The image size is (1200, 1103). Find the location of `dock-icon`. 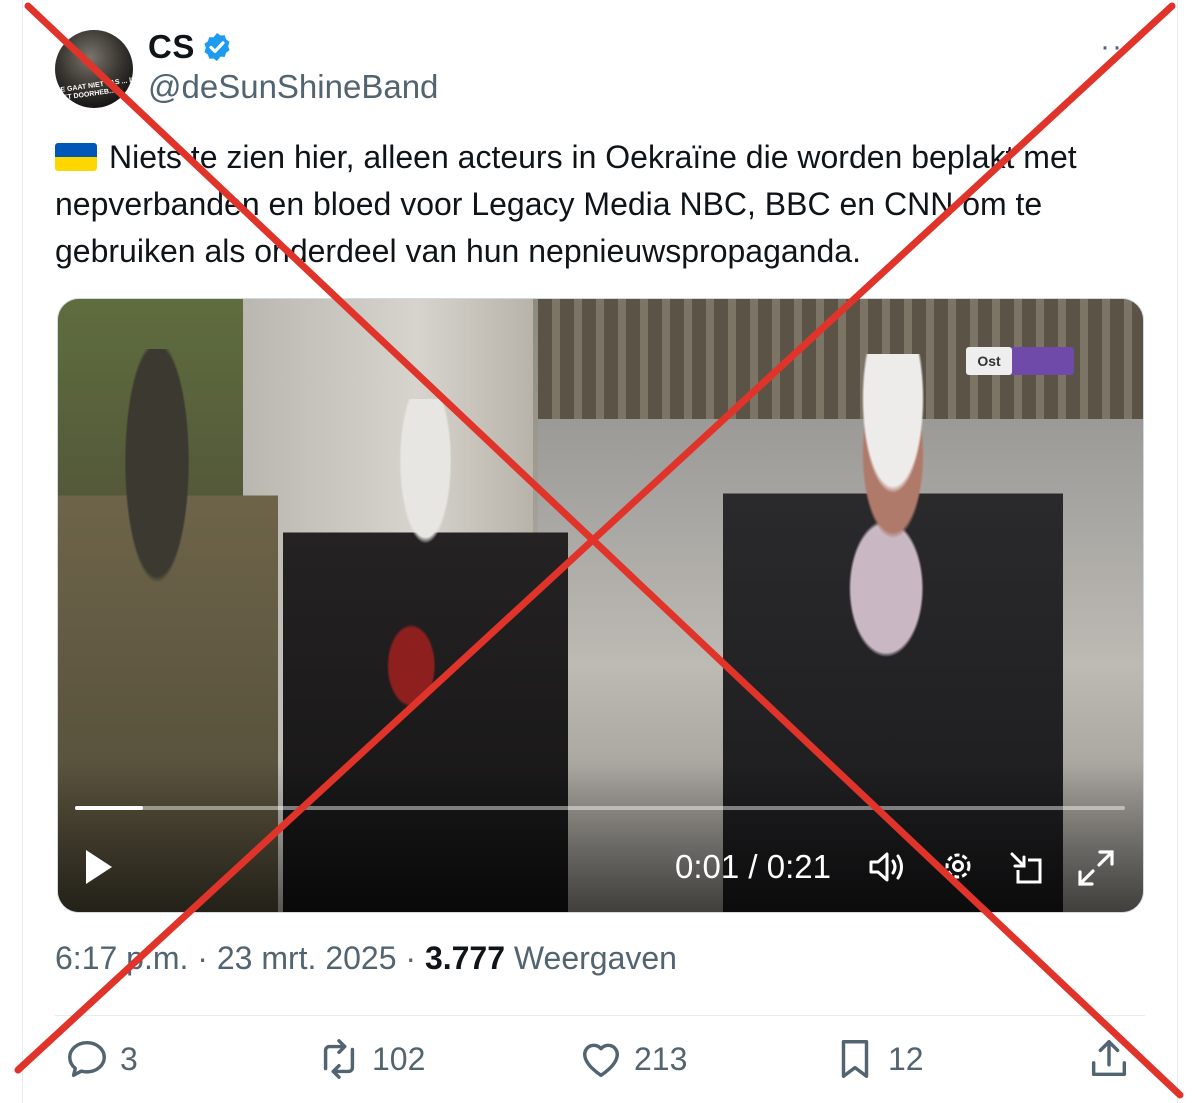

dock-icon is located at coordinates (1026, 868).